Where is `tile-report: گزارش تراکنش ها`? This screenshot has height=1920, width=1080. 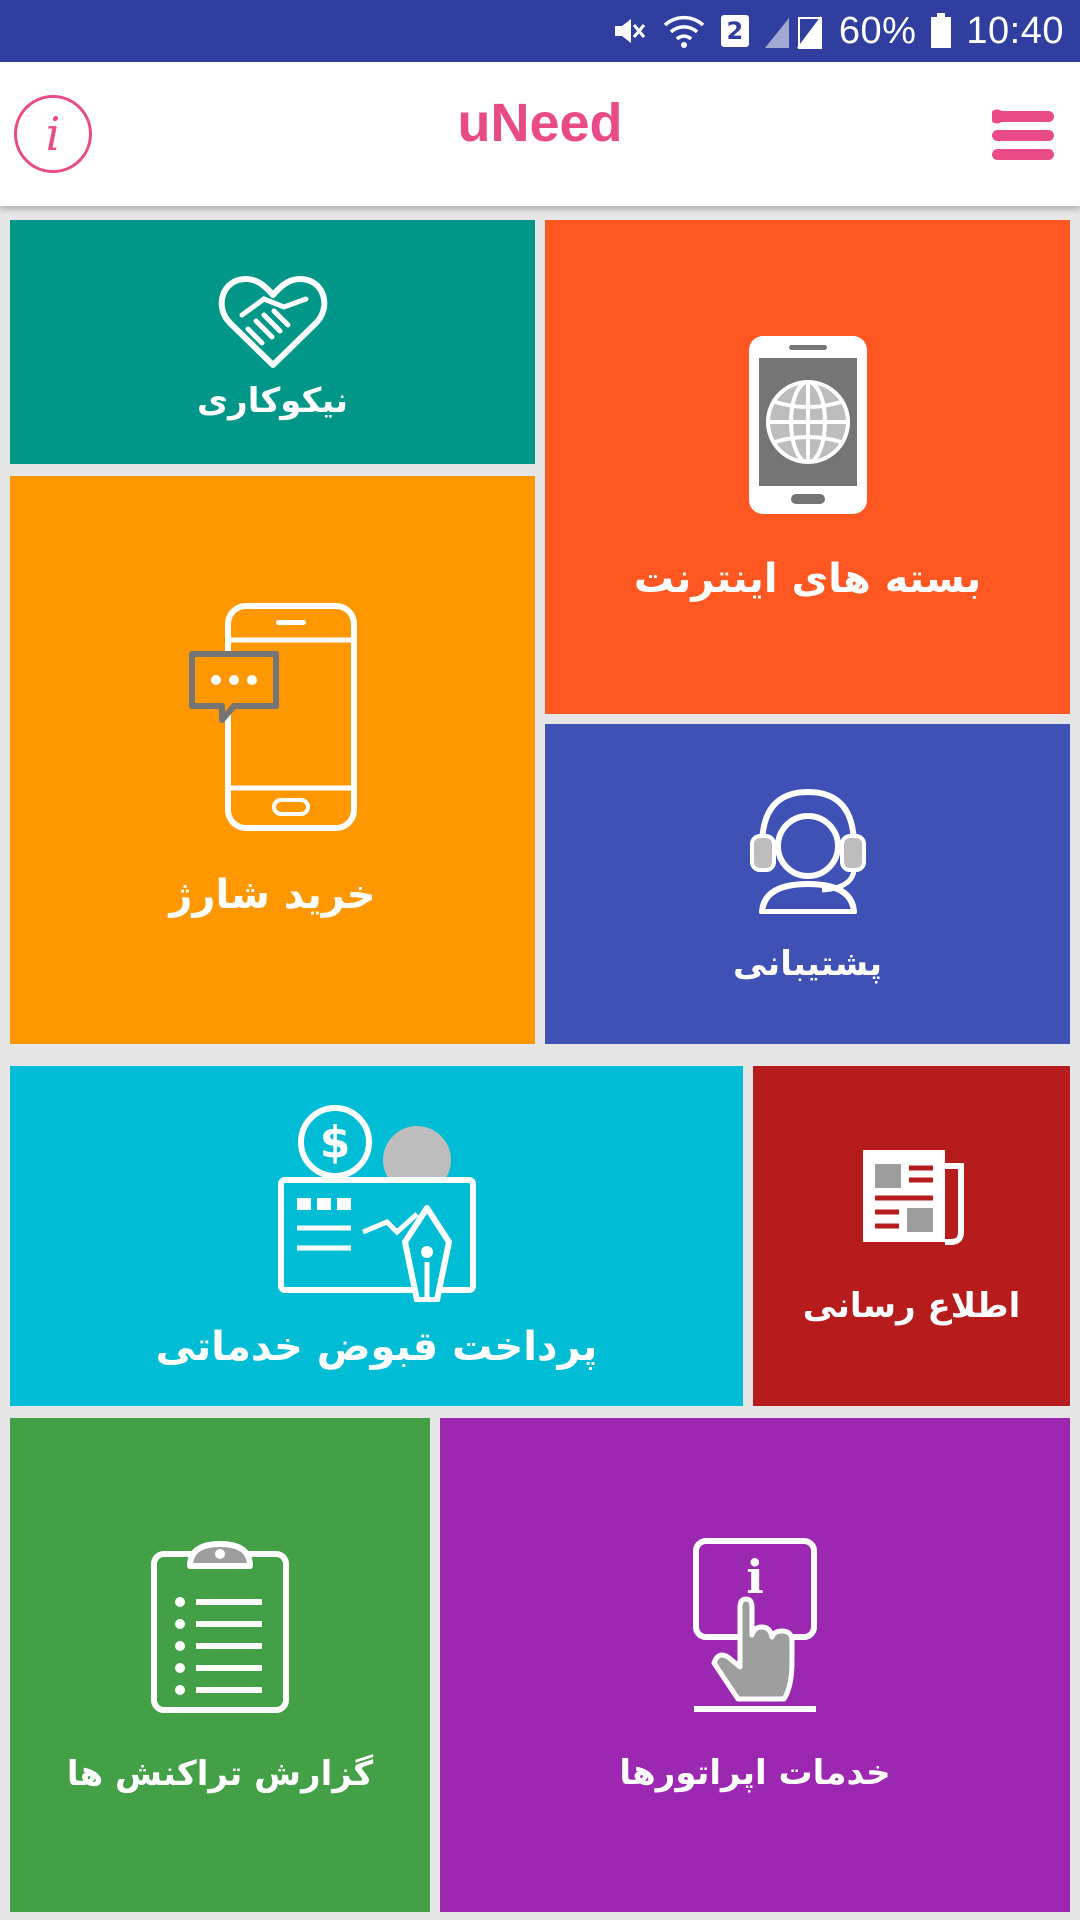 tile-report: گزارش تراکنش ها is located at coordinates (220, 1665).